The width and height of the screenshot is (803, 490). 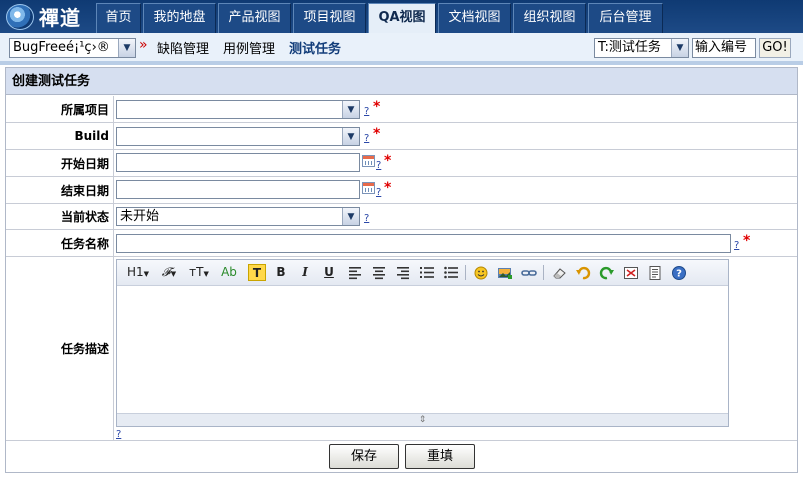 I want to click on help-task-desc: ?, so click(x=118, y=434).